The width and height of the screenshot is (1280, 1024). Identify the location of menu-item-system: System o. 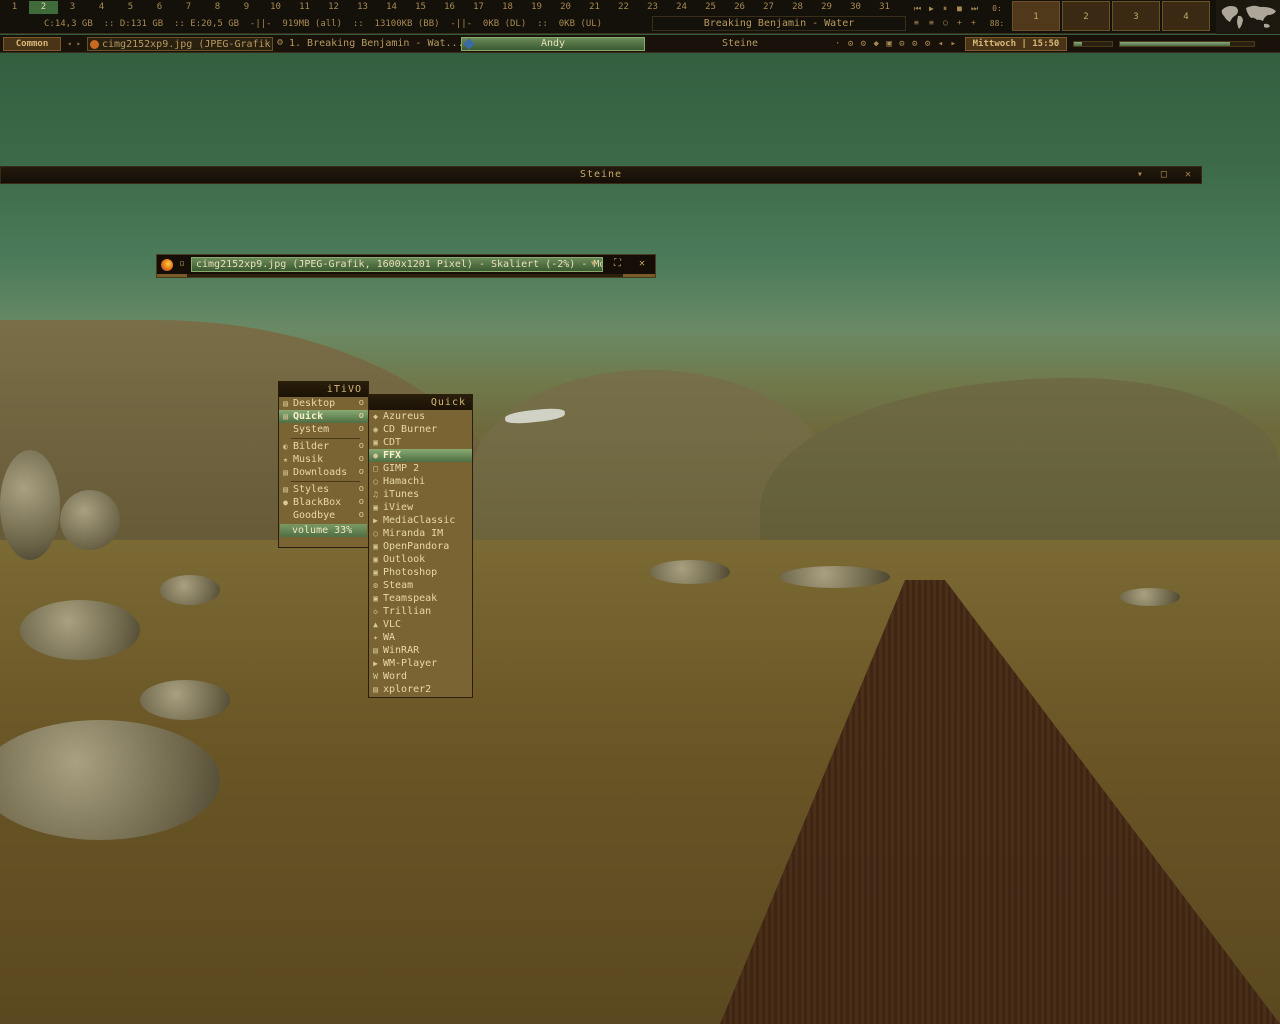
(323, 429).